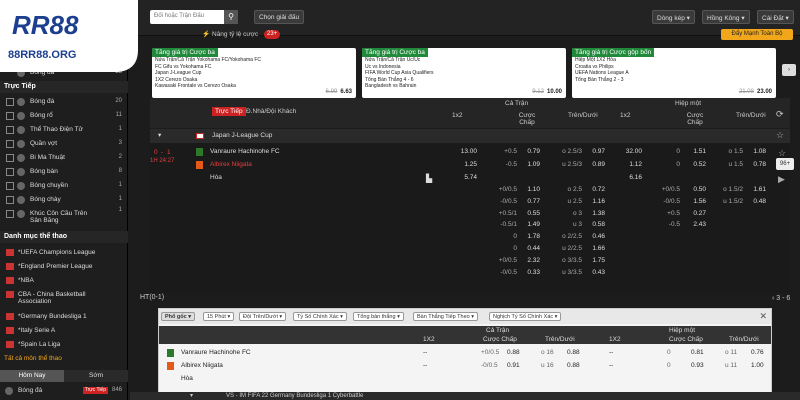 Image resolution: width=800 pixels, height=400 pixels. Describe the element at coordinates (96, 376) in the screenshot. I see `tab-early: Sớm` at that location.